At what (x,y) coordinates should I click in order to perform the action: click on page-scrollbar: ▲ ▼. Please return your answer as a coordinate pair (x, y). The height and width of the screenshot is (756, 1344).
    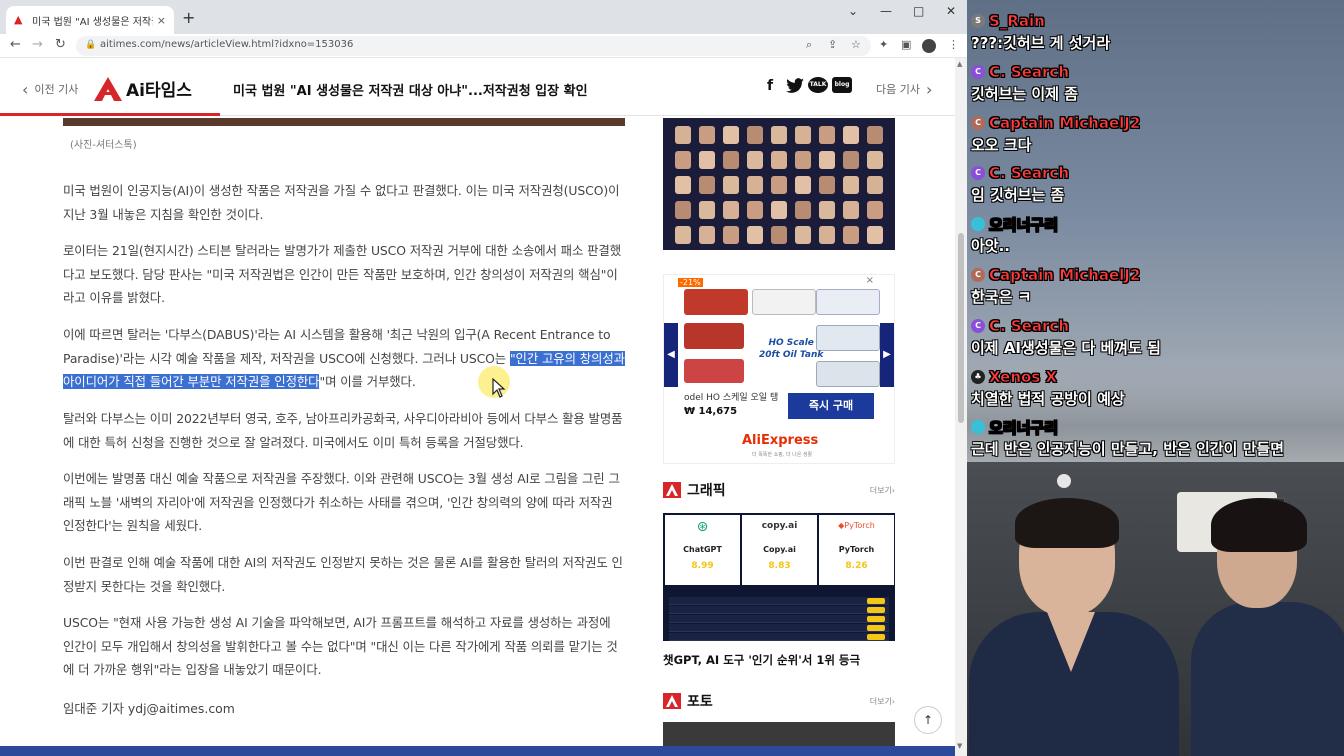
    Looking at the image, I should click on (961, 407).